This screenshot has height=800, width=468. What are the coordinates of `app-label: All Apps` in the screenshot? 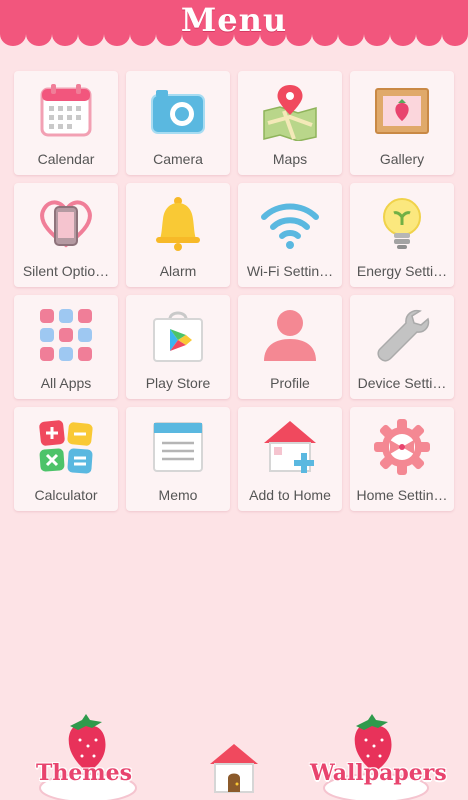 It's located at (66, 383).